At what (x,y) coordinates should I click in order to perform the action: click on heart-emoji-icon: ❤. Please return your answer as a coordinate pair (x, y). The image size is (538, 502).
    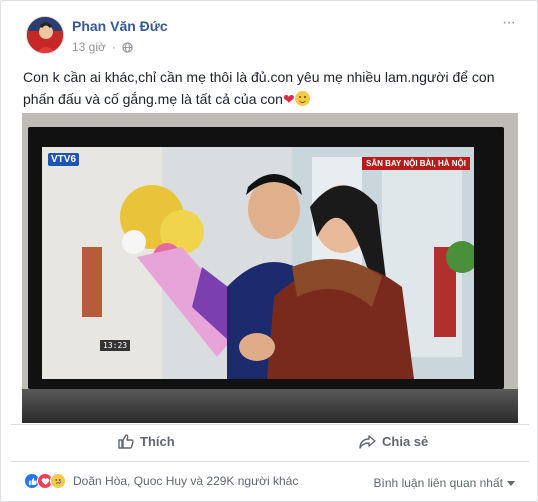
    Looking at the image, I should click on (288, 99).